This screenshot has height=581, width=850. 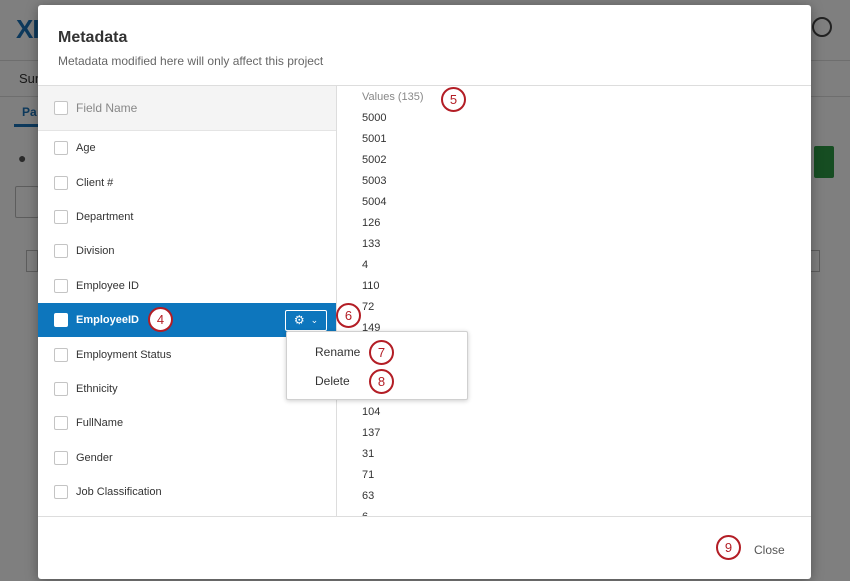 I want to click on field-options-button: ⚙ ⌄, so click(x=306, y=320).